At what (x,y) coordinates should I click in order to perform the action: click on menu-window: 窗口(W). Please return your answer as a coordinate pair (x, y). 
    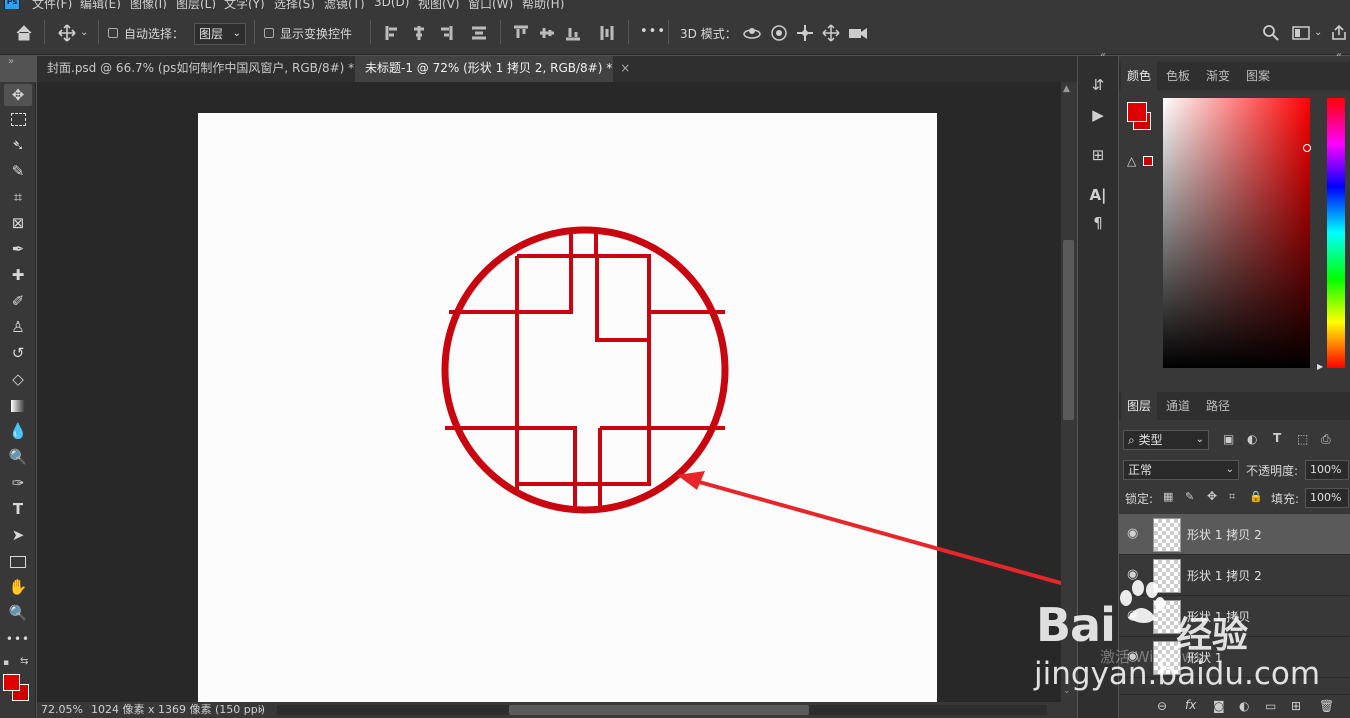
    Looking at the image, I should click on (490, 4).